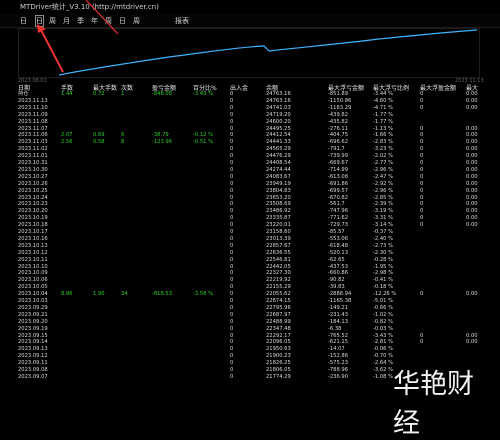 Image resolution: width=500 pixels, height=440 pixels. Describe the element at coordinates (248, 273) in the screenshot. I see `table-row: 2023.10.09 0 22327.30 -660.86 -2.98 %` at that location.